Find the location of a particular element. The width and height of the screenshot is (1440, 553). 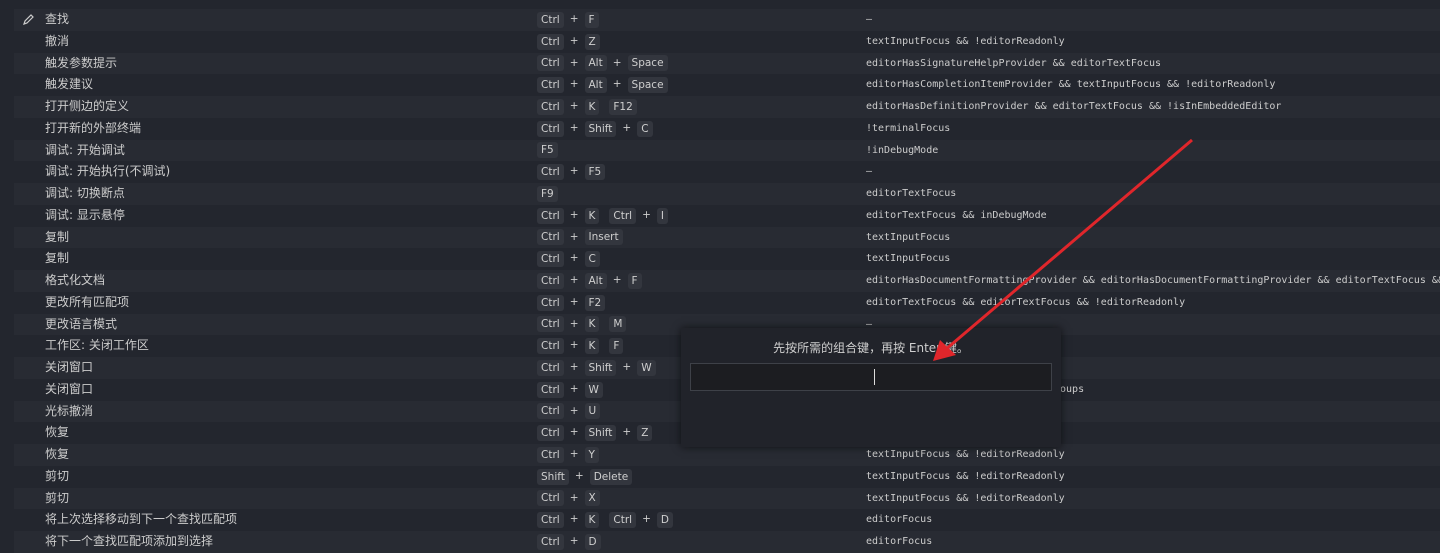

key-cap: F2 is located at coordinates (595, 302).